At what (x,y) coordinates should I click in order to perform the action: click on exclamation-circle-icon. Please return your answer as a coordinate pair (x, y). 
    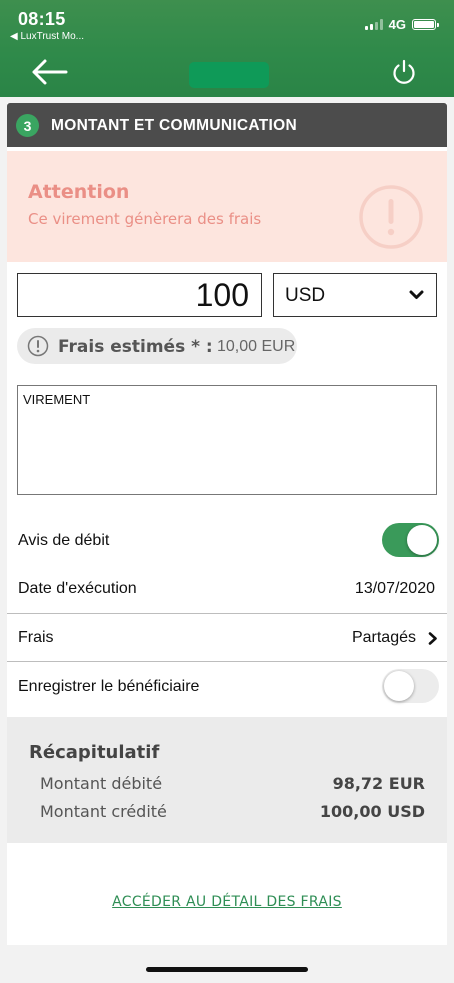
    Looking at the image, I should click on (391, 217).